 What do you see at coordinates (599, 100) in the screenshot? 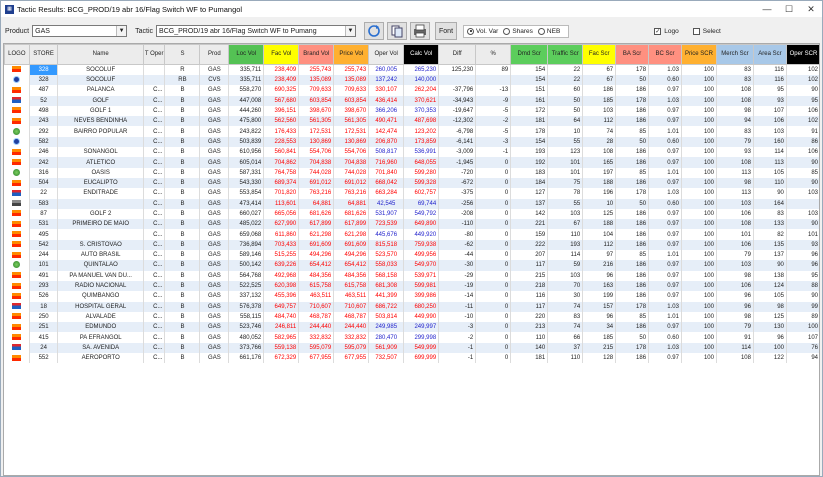
I see `cell-facscr: 185` at bounding box center [599, 100].